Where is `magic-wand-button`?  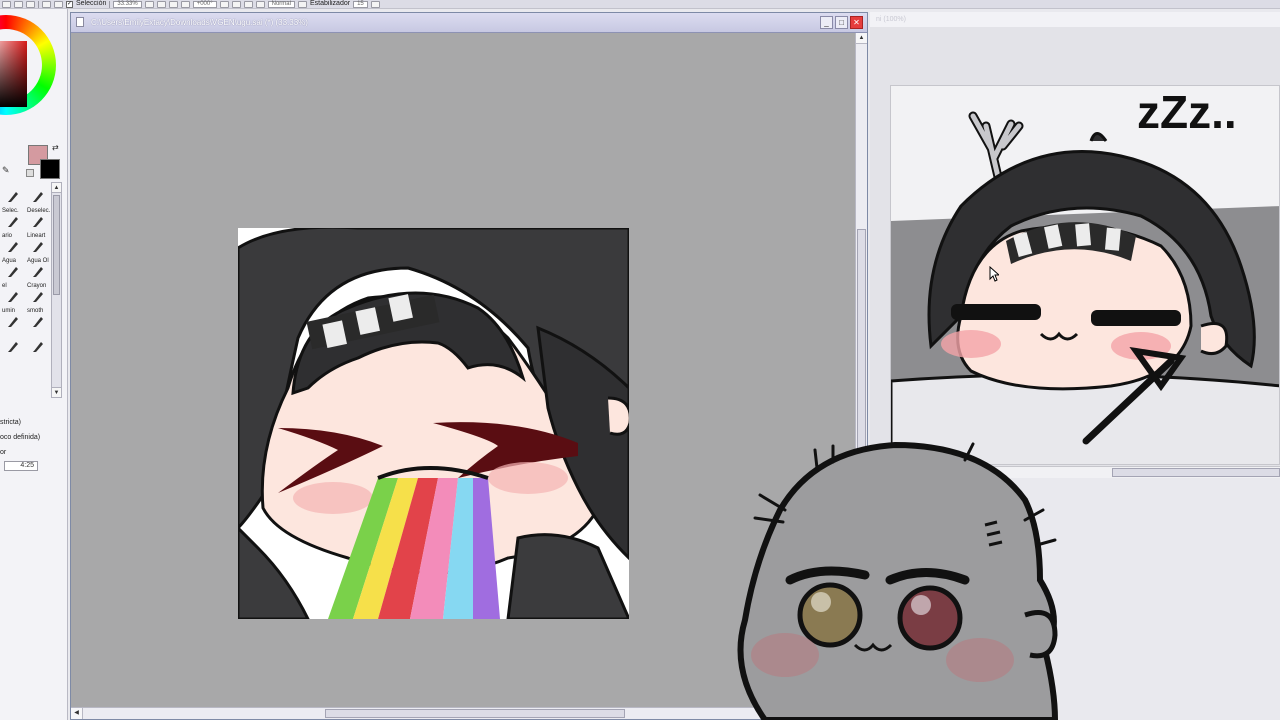 magic-wand-button is located at coordinates (30, 4).